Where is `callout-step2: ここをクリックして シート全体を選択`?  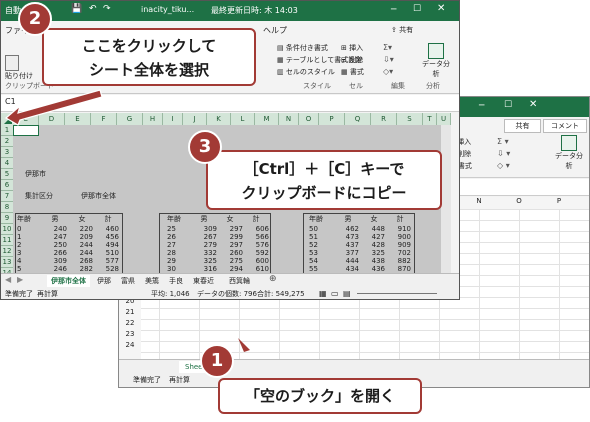 callout-step2: ここをクリックして シート全体を選択 is located at coordinates (149, 57).